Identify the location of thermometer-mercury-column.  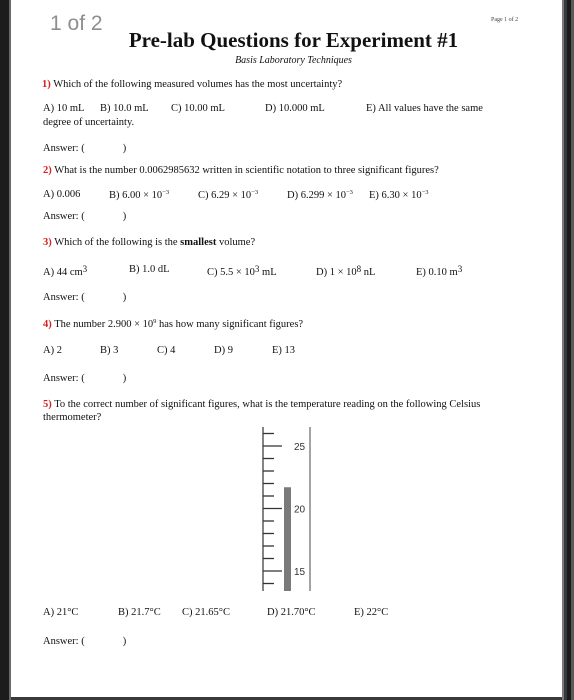
(287, 539).